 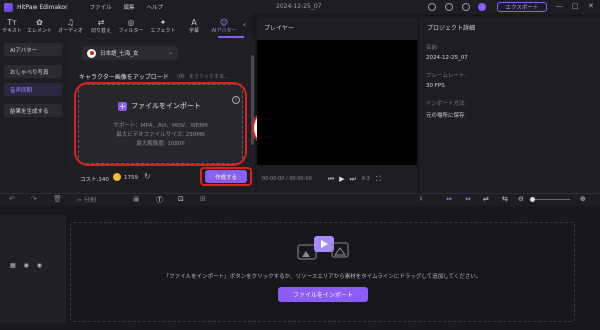 What do you see at coordinates (131, 178) in the screenshot?
I see `credits-count: 1759` at bounding box center [131, 178].